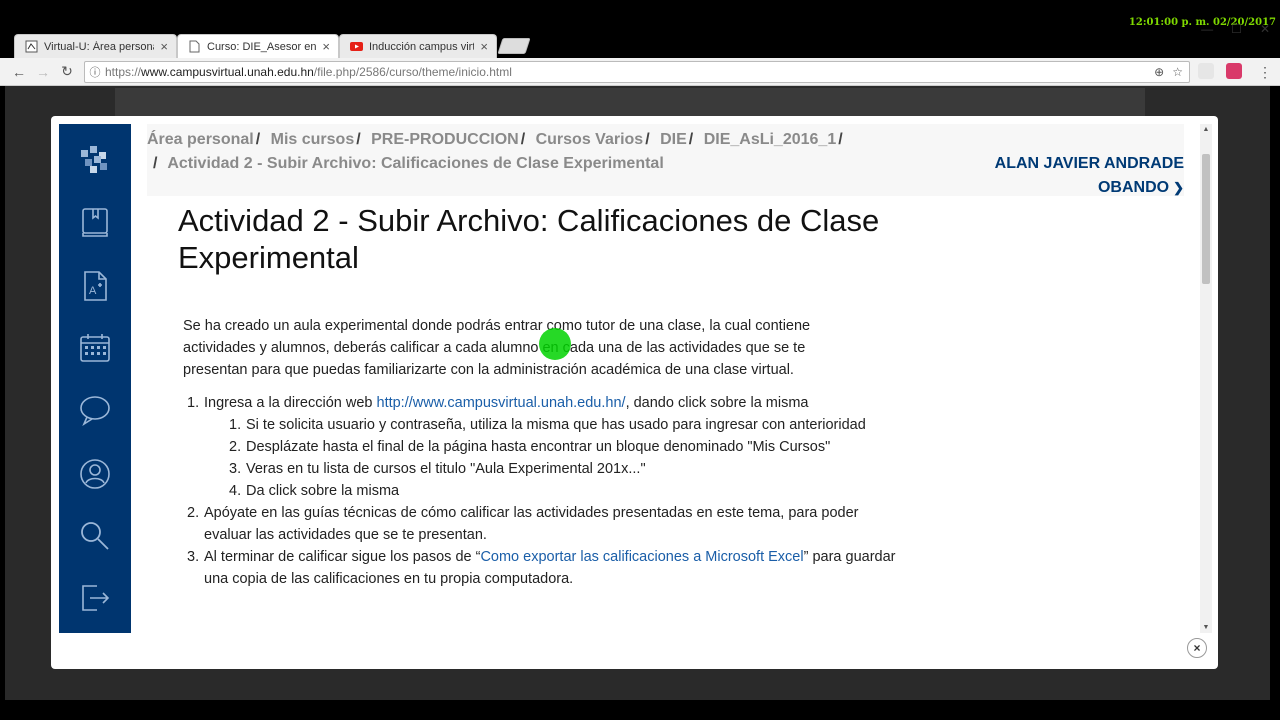 The width and height of the screenshot is (1280, 720). Describe the element at coordinates (717, 403) in the screenshot. I see `step-text: , dando click sobre la misma` at that location.